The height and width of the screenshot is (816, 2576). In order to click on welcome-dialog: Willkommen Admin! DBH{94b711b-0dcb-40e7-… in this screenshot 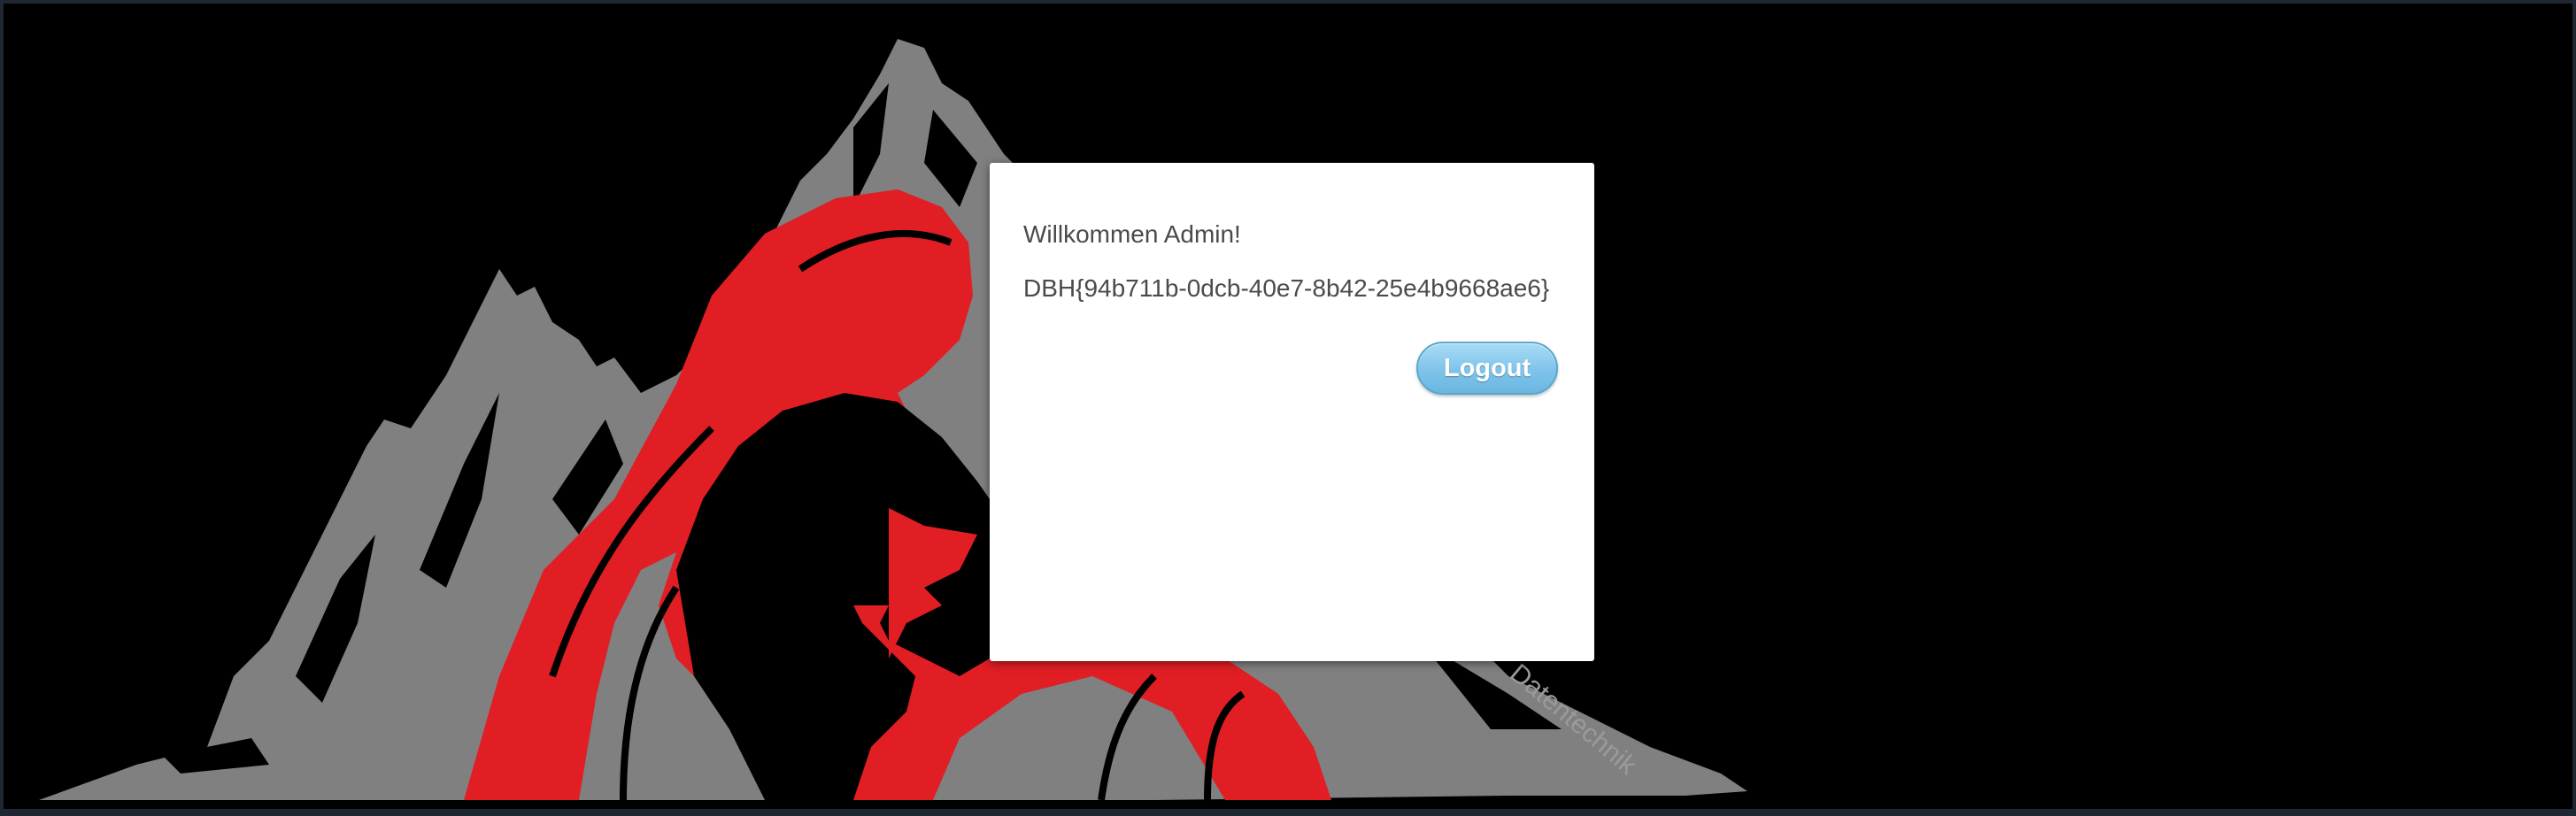, I will do `click(1292, 412)`.